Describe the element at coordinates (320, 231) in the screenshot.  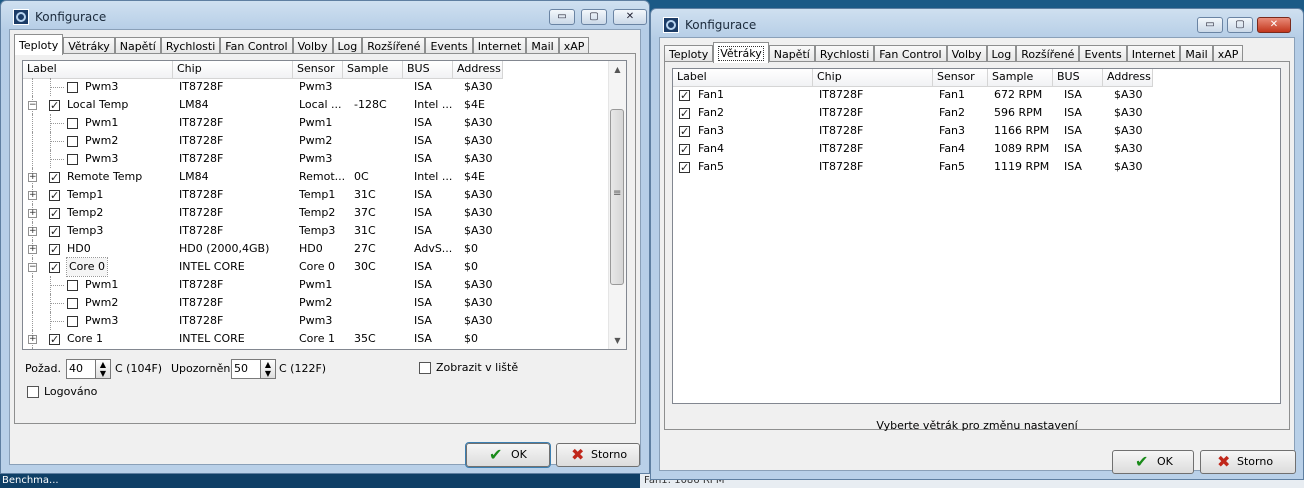
I see `table-row: + Temp3 IT8728F Temp3 31C ISA $A30` at that location.